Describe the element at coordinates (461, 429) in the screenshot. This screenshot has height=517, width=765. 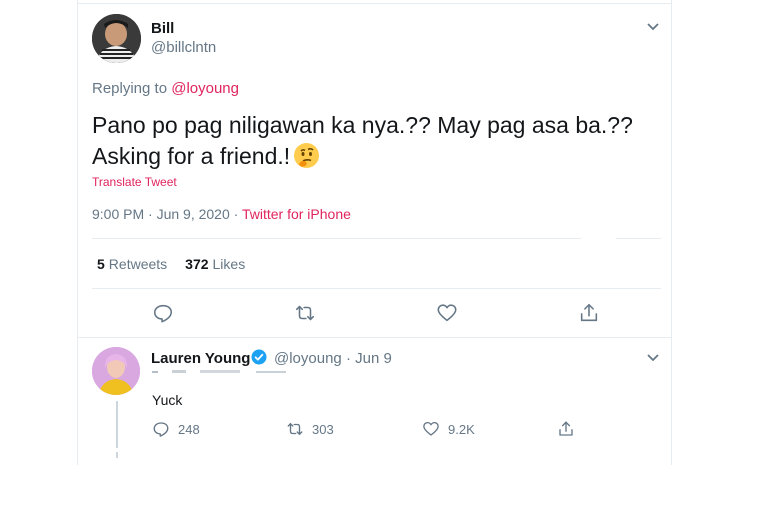
I see `like-count: 9.2K` at that location.